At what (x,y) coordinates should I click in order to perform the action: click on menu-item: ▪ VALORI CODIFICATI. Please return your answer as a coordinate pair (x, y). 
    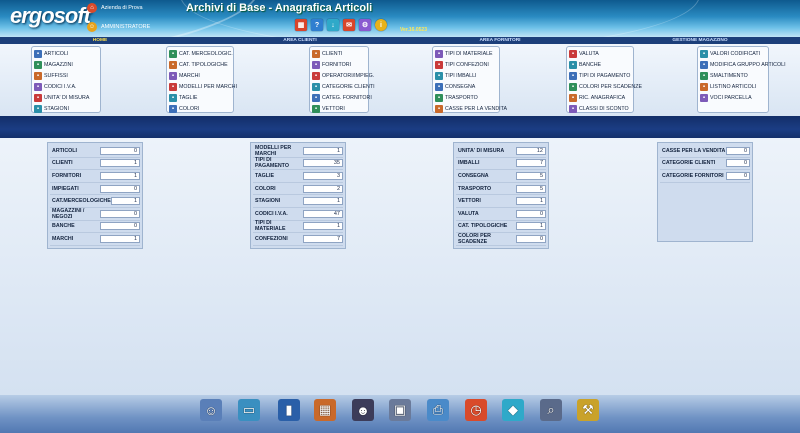
    Looking at the image, I should click on (733, 53).